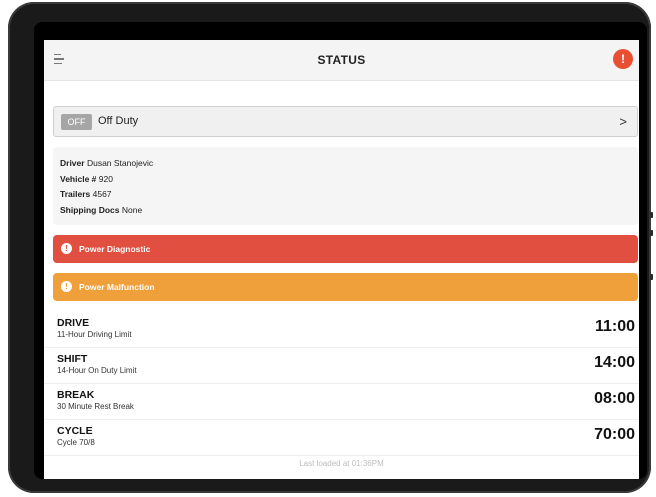  I want to click on trailers-row: Trailers 4567, so click(345, 195).